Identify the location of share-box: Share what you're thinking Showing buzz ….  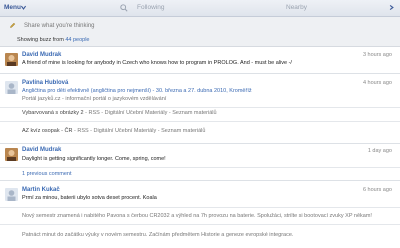
(200, 32).